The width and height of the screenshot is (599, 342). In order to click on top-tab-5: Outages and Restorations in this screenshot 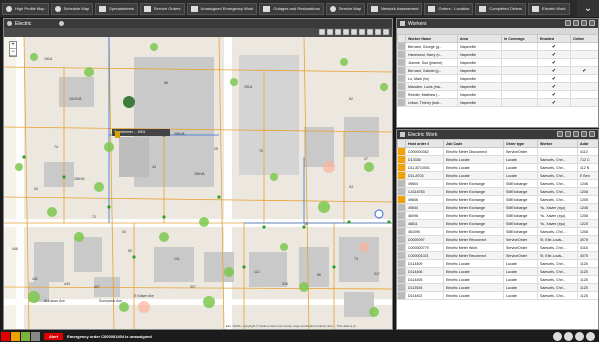, I will do `click(291, 8)`.